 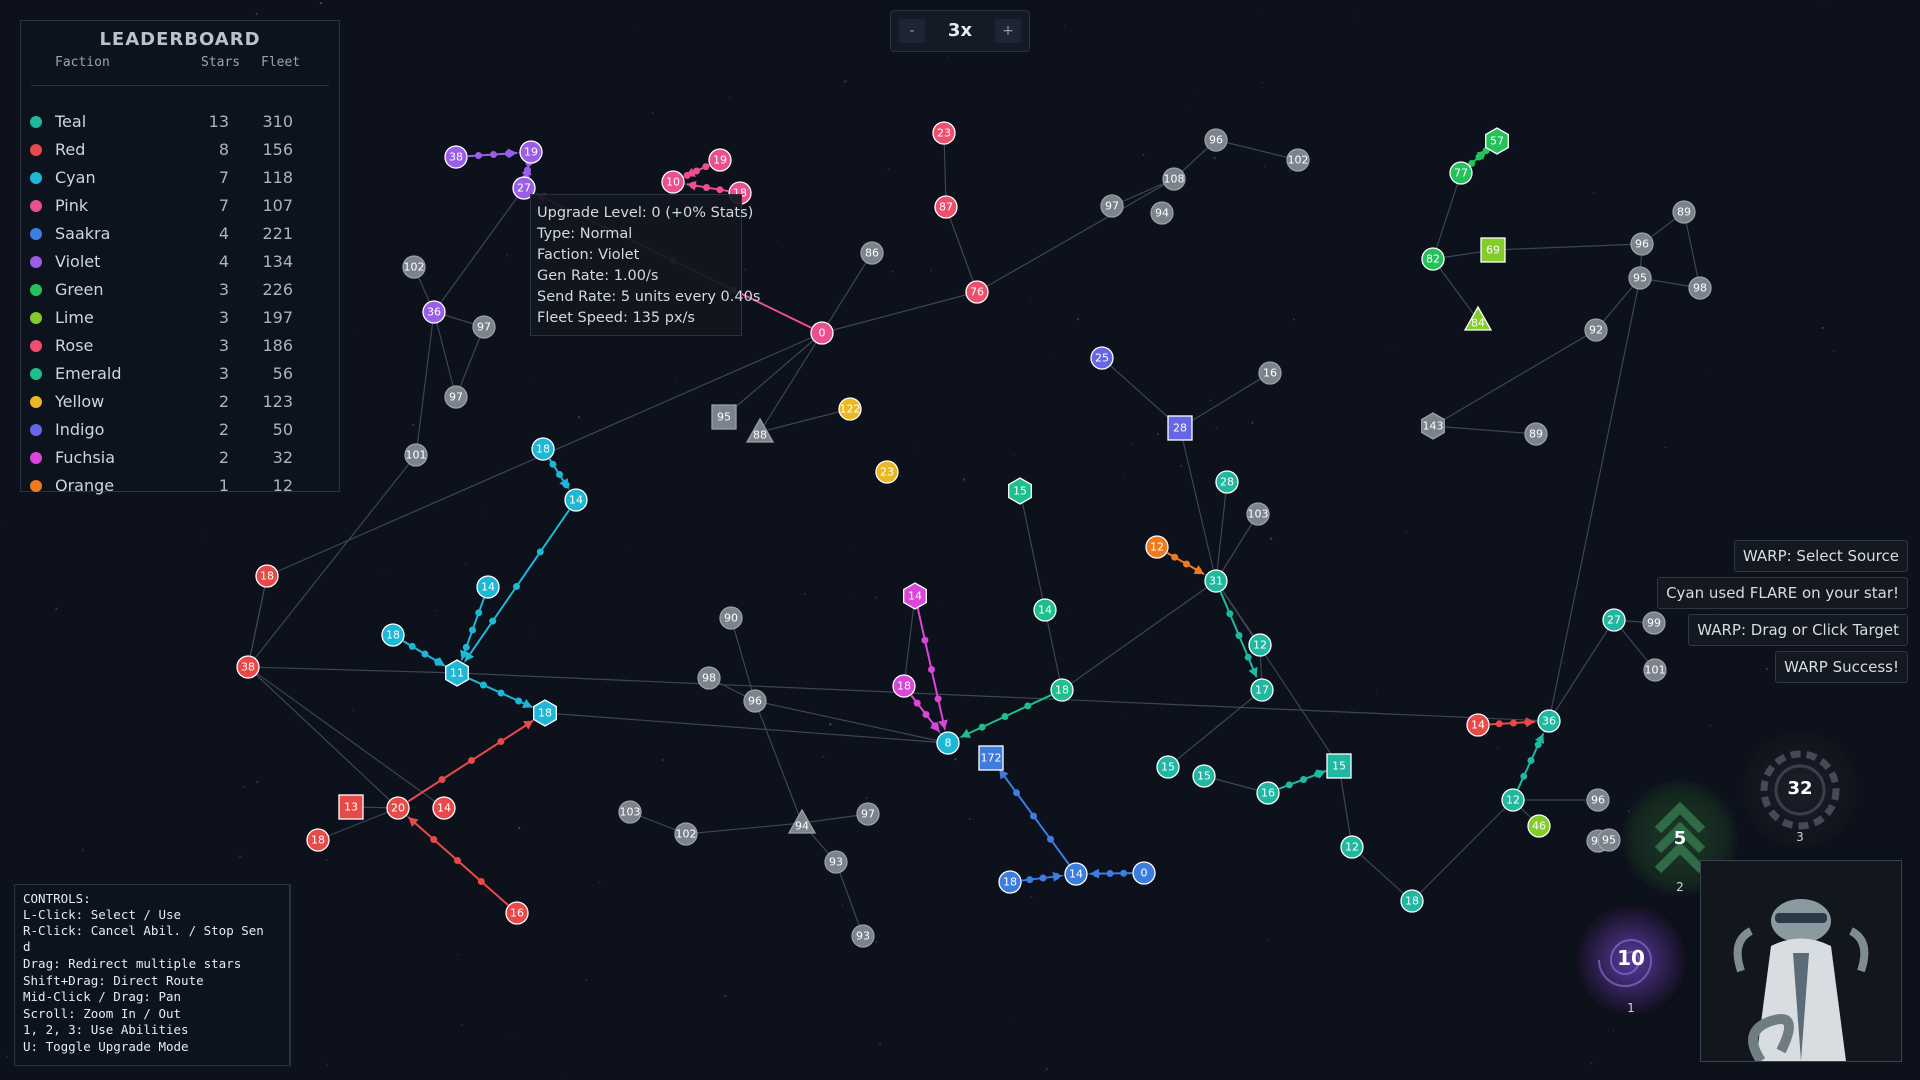 I want to click on star-emerald-circle: 14, so click(x=1045, y=610).